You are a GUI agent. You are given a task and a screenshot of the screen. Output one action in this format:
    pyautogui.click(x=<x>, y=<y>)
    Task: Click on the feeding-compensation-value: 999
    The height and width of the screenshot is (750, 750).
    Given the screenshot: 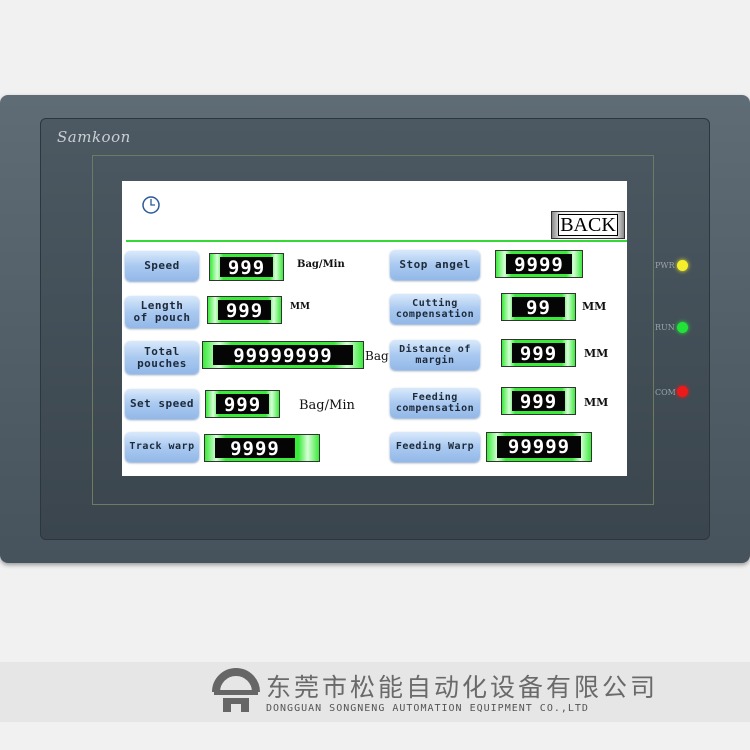 What is the action you would take?
    pyautogui.click(x=538, y=402)
    